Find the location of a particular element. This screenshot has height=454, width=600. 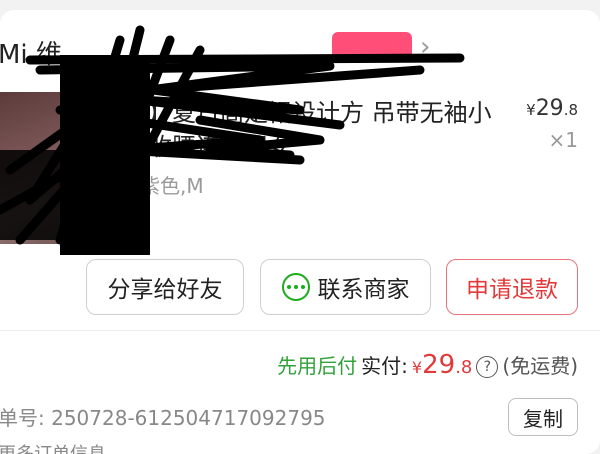

shipping-note: (免运费) is located at coordinates (540, 366).